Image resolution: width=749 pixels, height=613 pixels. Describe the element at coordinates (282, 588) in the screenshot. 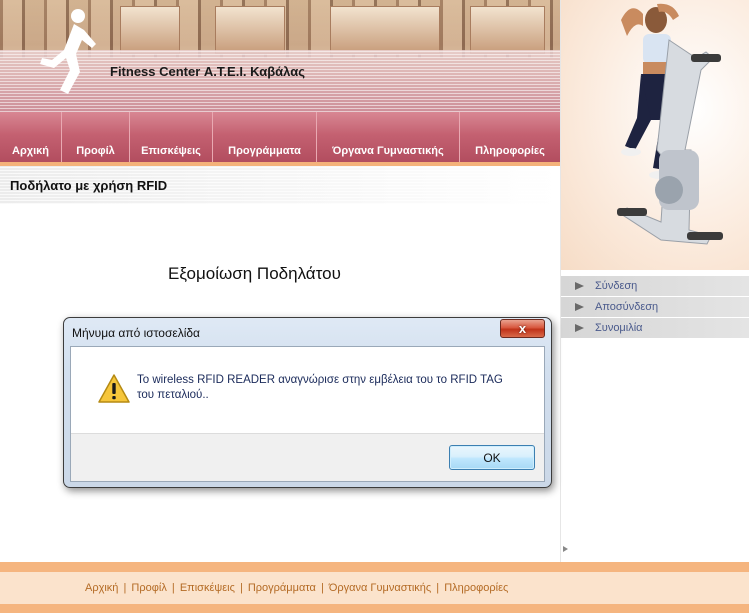

I see `footer-link-programs: Προγράμματα` at that location.